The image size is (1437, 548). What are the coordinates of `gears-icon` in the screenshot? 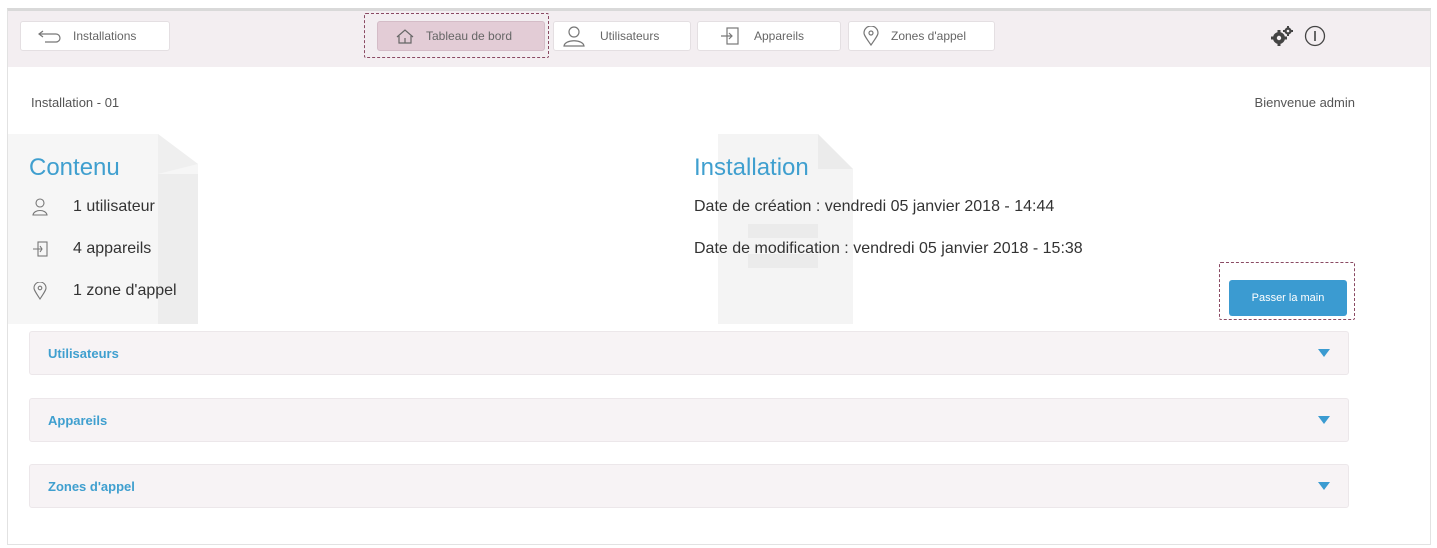 It's located at (1282, 38).